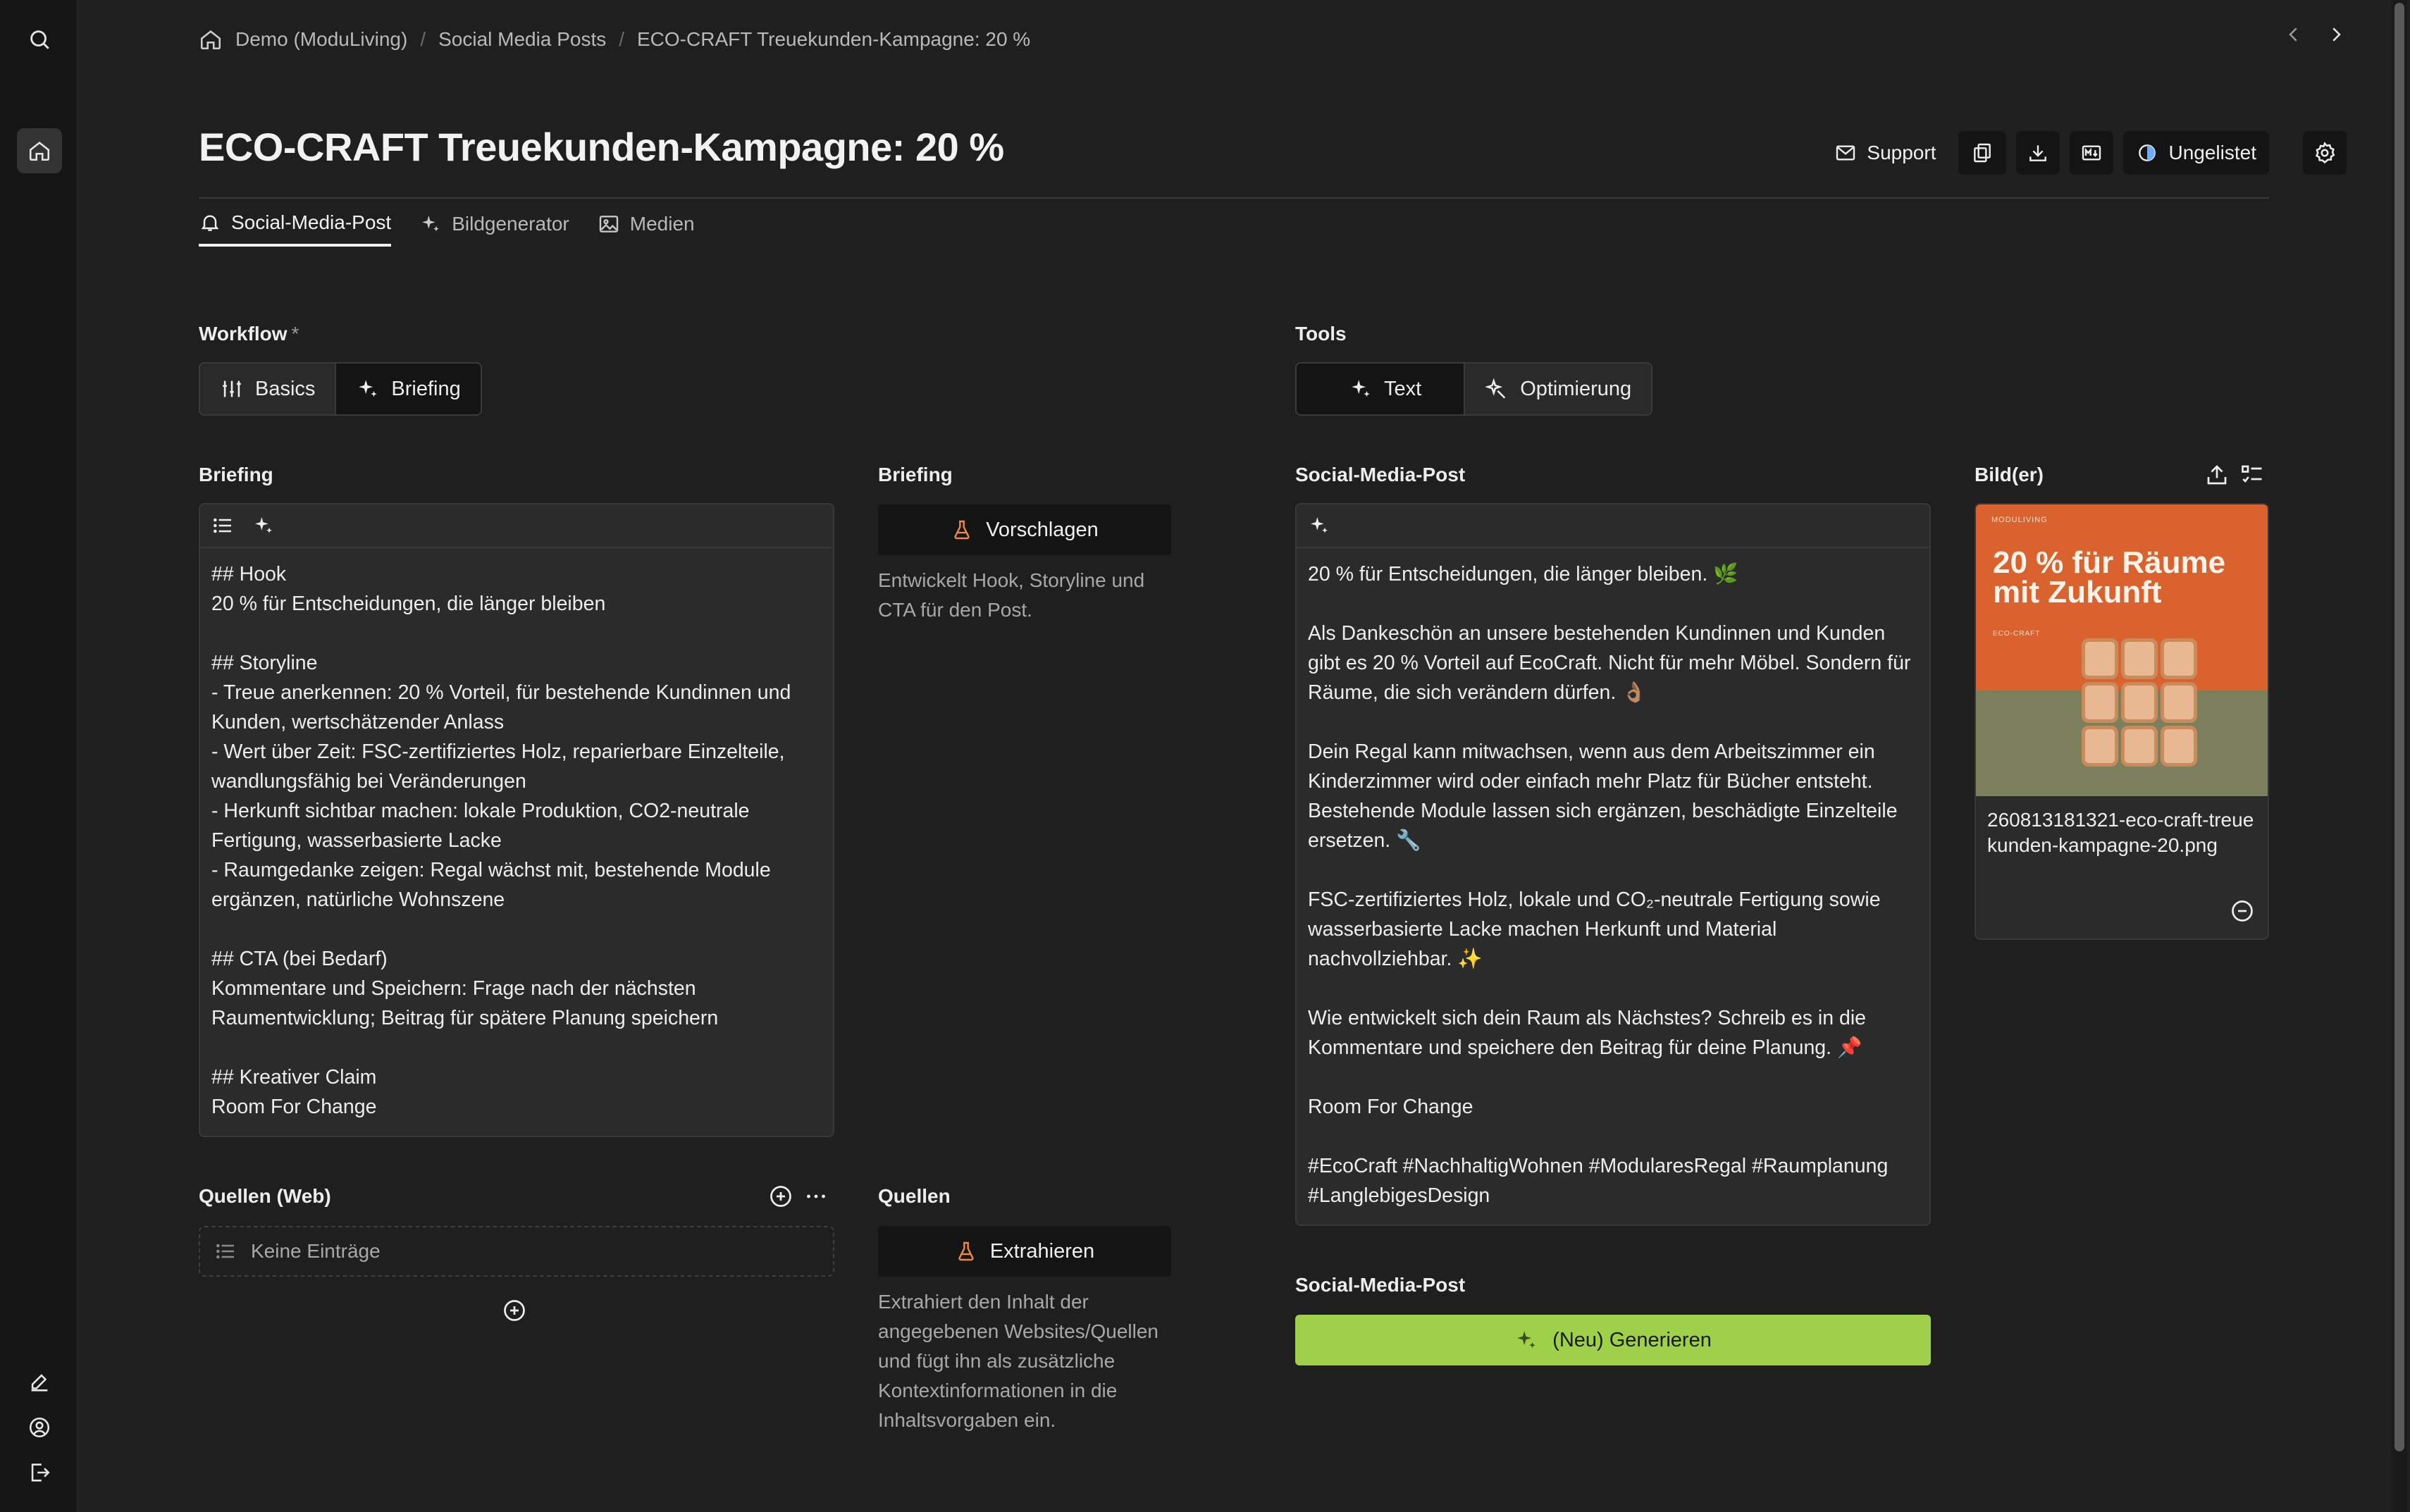 Image resolution: width=2410 pixels, height=1512 pixels. I want to click on generate-button-label: (Neu) Generieren, so click(1632, 1339).